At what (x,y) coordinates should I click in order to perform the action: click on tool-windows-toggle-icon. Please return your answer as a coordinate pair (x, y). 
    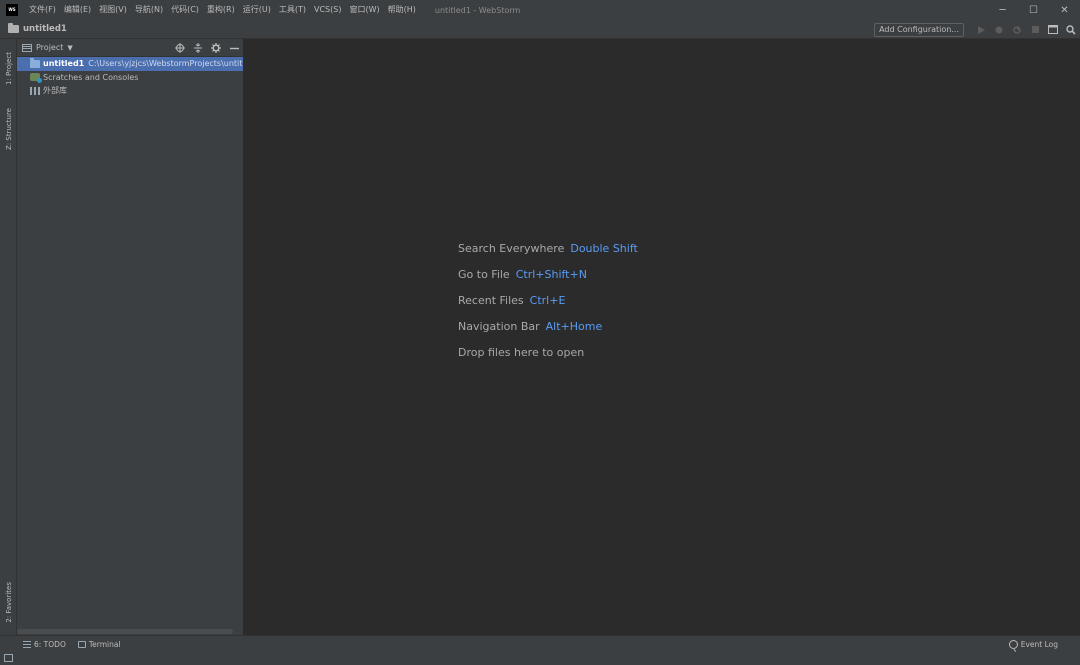
    Looking at the image, I should click on (8, 658).